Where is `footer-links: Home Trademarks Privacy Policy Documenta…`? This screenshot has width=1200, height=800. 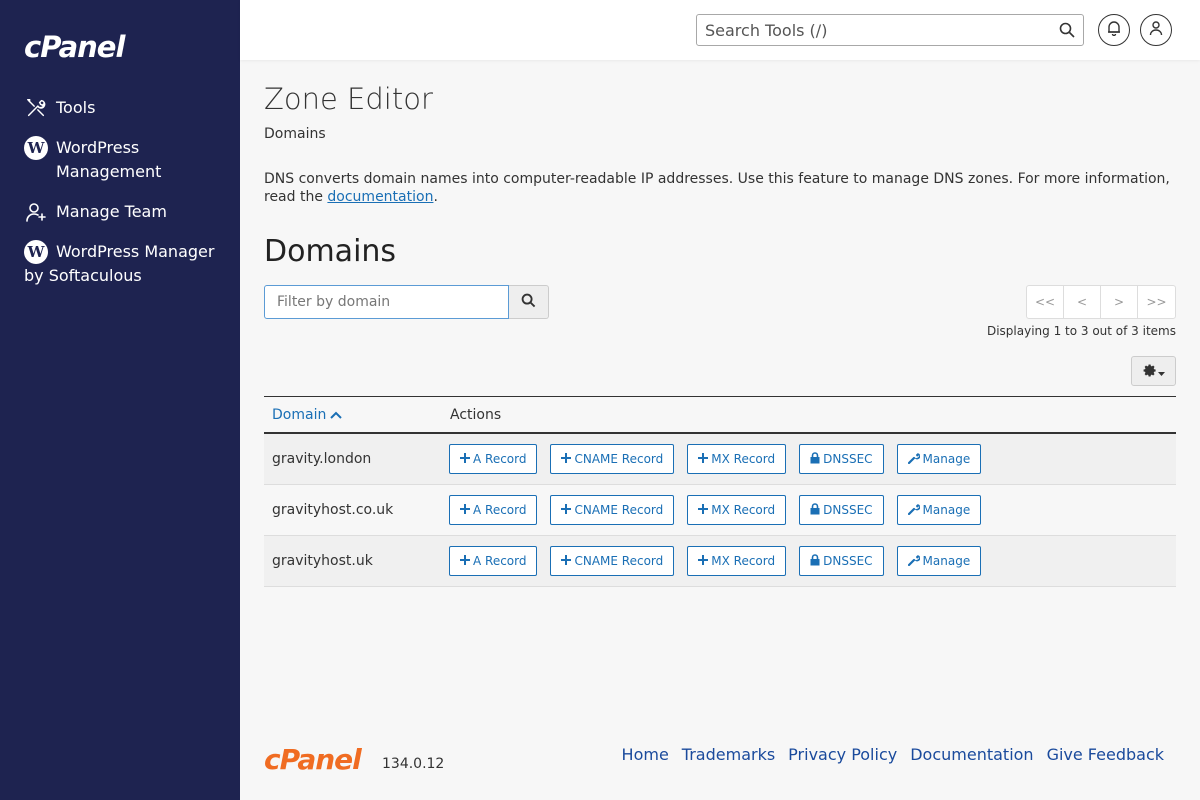 footer-links: Home Trademarks Privacy Policy Documenta… is located at coordinates (893, 754).